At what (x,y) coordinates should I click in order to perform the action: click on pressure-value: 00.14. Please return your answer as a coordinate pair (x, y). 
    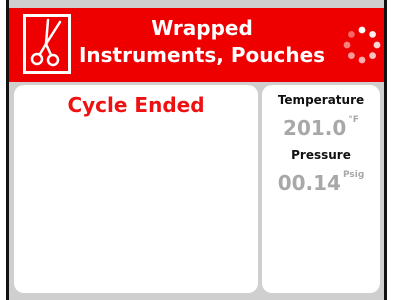
    Looking at the image, I should click on (309, 183).